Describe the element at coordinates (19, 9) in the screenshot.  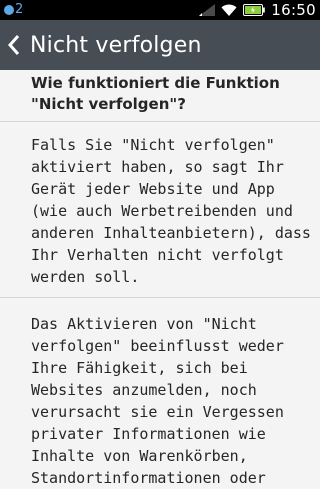
I see `notification-count: 2` at that location.